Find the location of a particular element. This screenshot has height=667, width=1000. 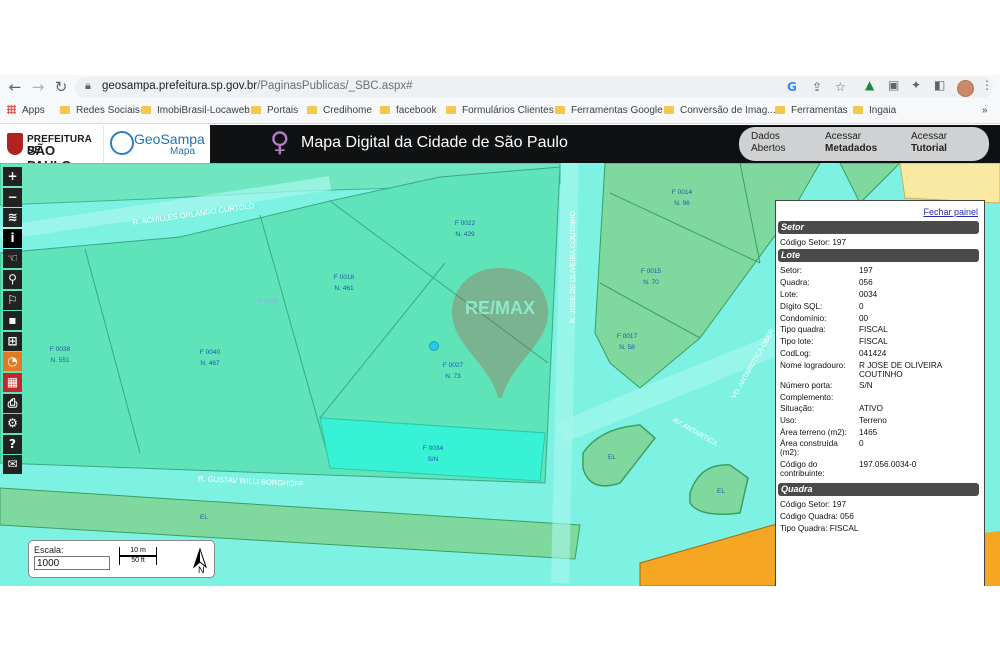

profile-avatar is located at coordinates (965, 88).